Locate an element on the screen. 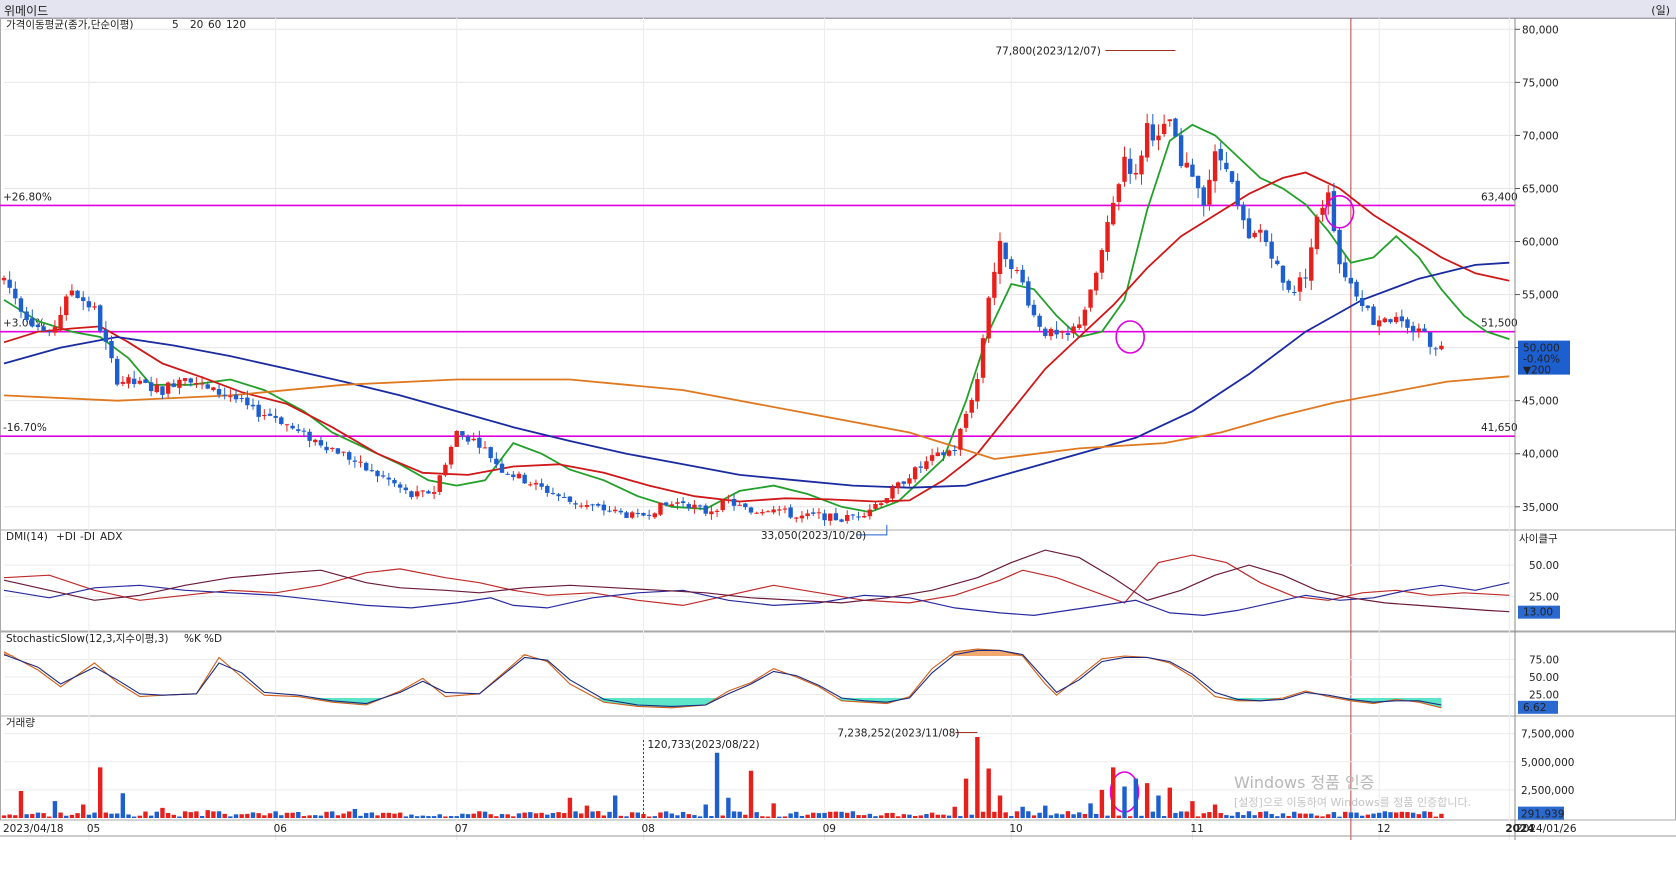 The image size is (1676, 893). dmi-minus-label: -DI is located at coordinates (87, 537).